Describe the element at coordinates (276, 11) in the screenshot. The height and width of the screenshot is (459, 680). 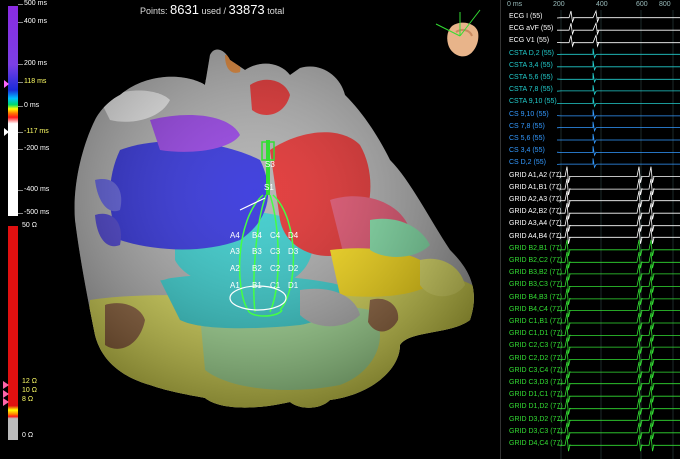
I see `points-total-label: total` at that location.